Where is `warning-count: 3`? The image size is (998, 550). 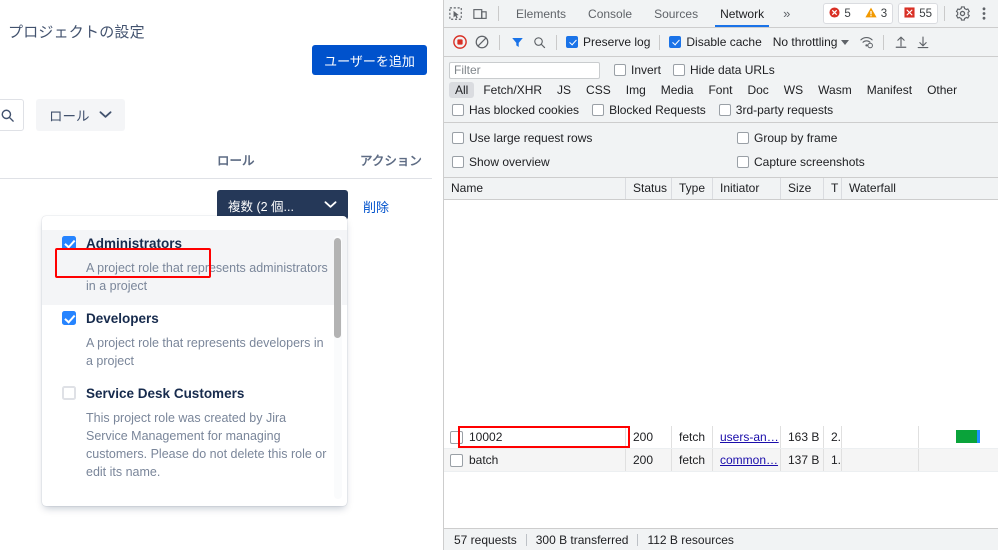
warning-count: 3 is located at coordinates (884, 13).